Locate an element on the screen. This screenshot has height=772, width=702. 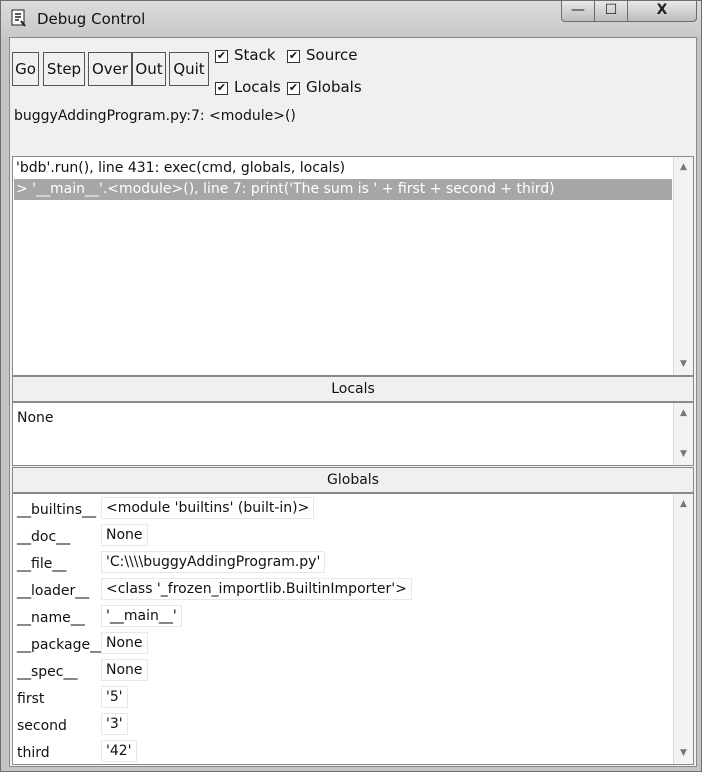
source-checkbox-label: Source is located at coordinates (332, 55).